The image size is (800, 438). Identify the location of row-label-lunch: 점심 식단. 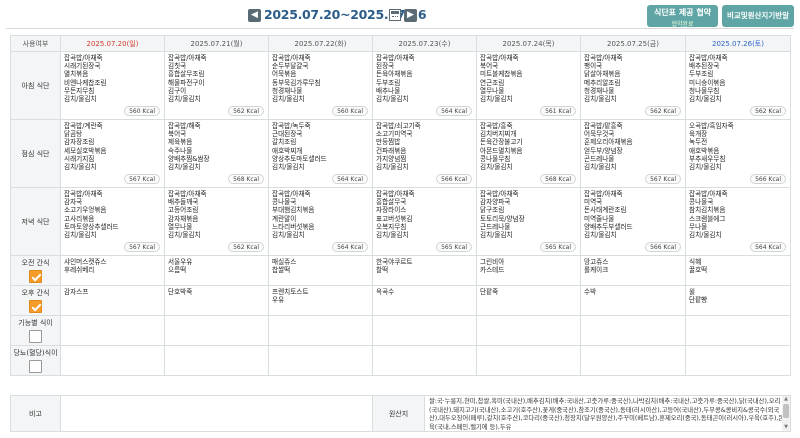
(35, 153).